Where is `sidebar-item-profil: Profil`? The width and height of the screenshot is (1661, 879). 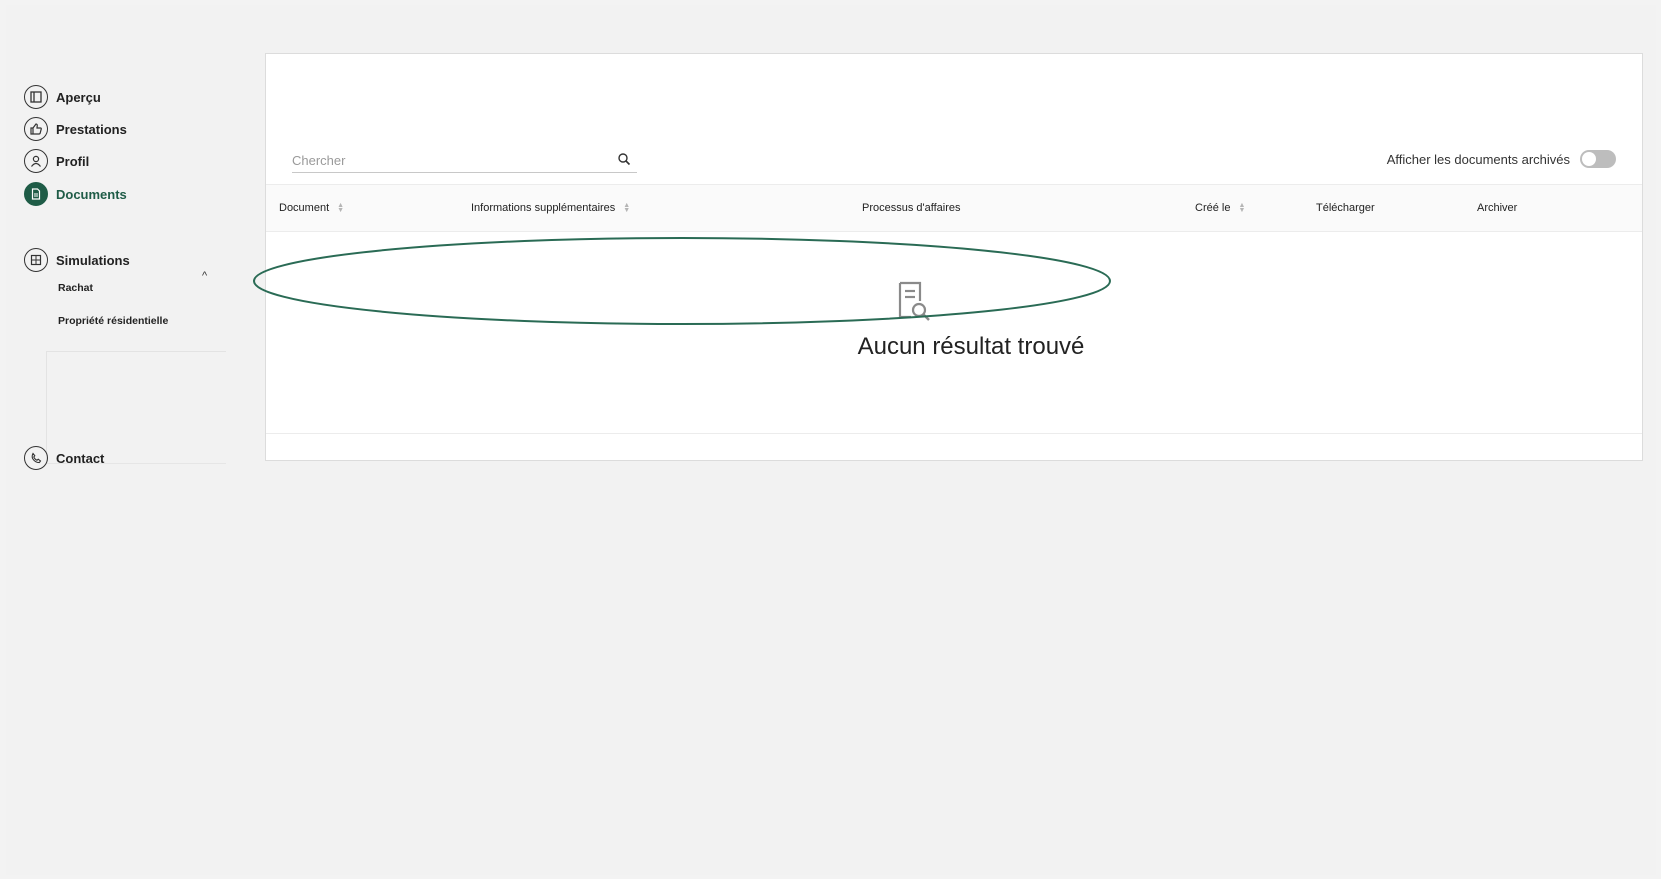 sidebar-item-profil: Profil is located at coordinates (56, 161).